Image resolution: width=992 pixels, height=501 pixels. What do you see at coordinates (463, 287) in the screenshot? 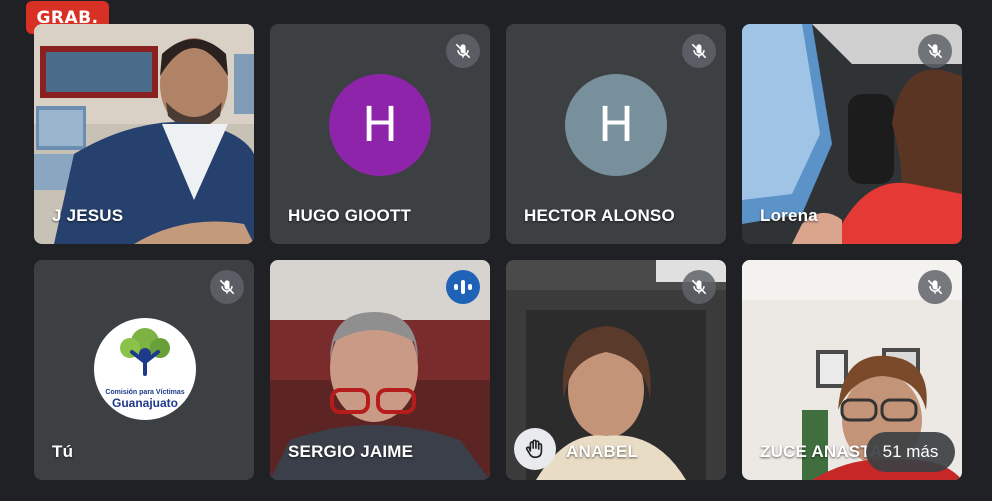
I see `speaking-indicator-icon` at bounding box center [463, 287].